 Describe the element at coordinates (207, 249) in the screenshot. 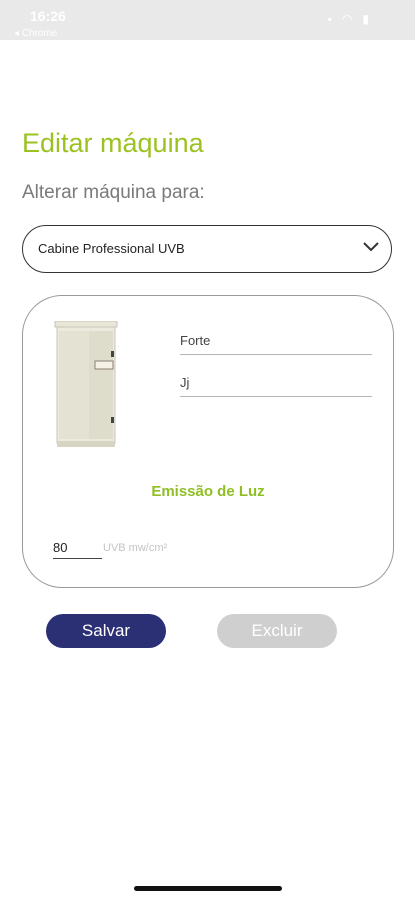

I see `machine-select: Cabine Professional UVB` at that location.